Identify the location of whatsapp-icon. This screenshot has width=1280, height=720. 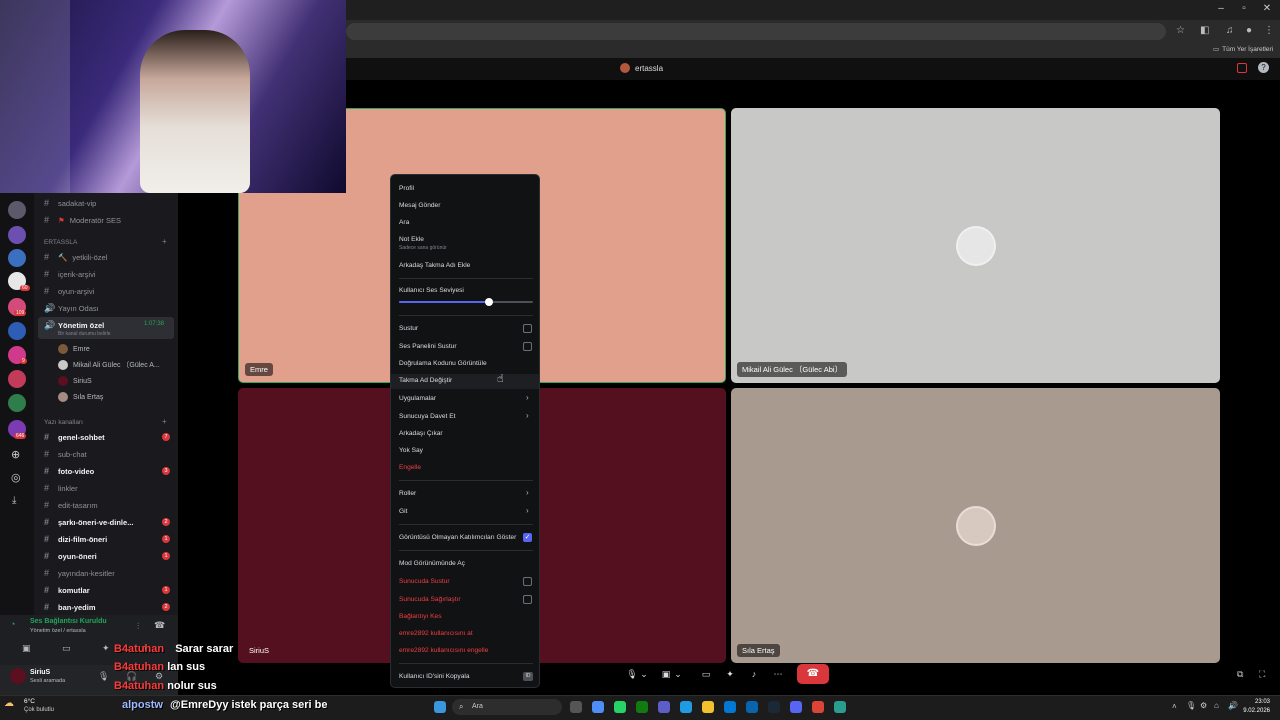
(620, 707).